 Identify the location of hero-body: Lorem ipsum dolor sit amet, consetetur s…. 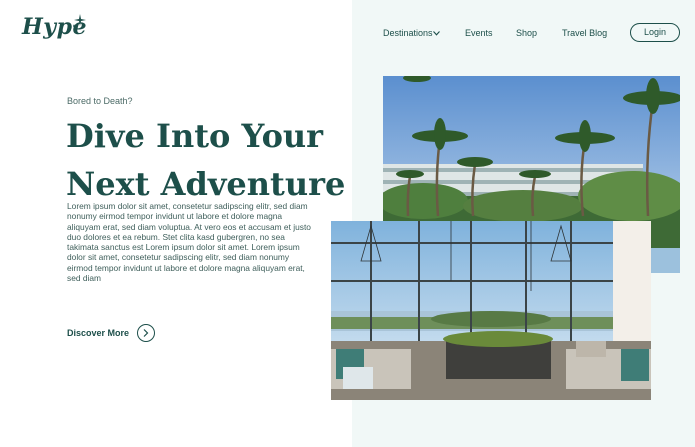
(189, 242).